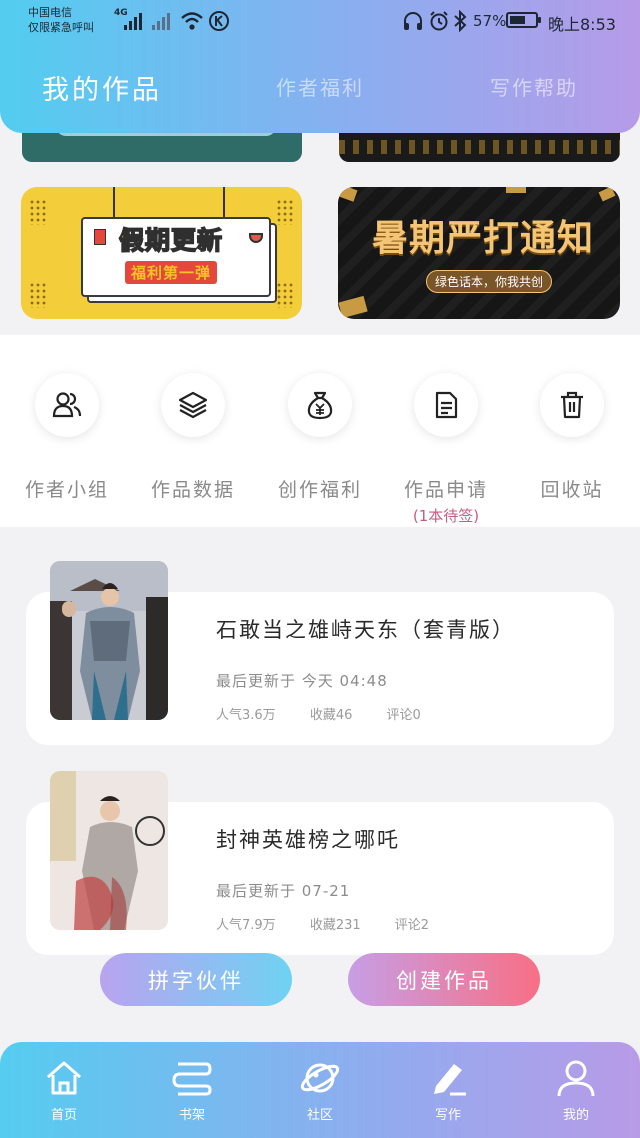 The height and width of the screenshot is (1138, 640). Describe the element at coordinates (67, 431) in the screenshot. I see `action-author-group: 作者小组` at that location.